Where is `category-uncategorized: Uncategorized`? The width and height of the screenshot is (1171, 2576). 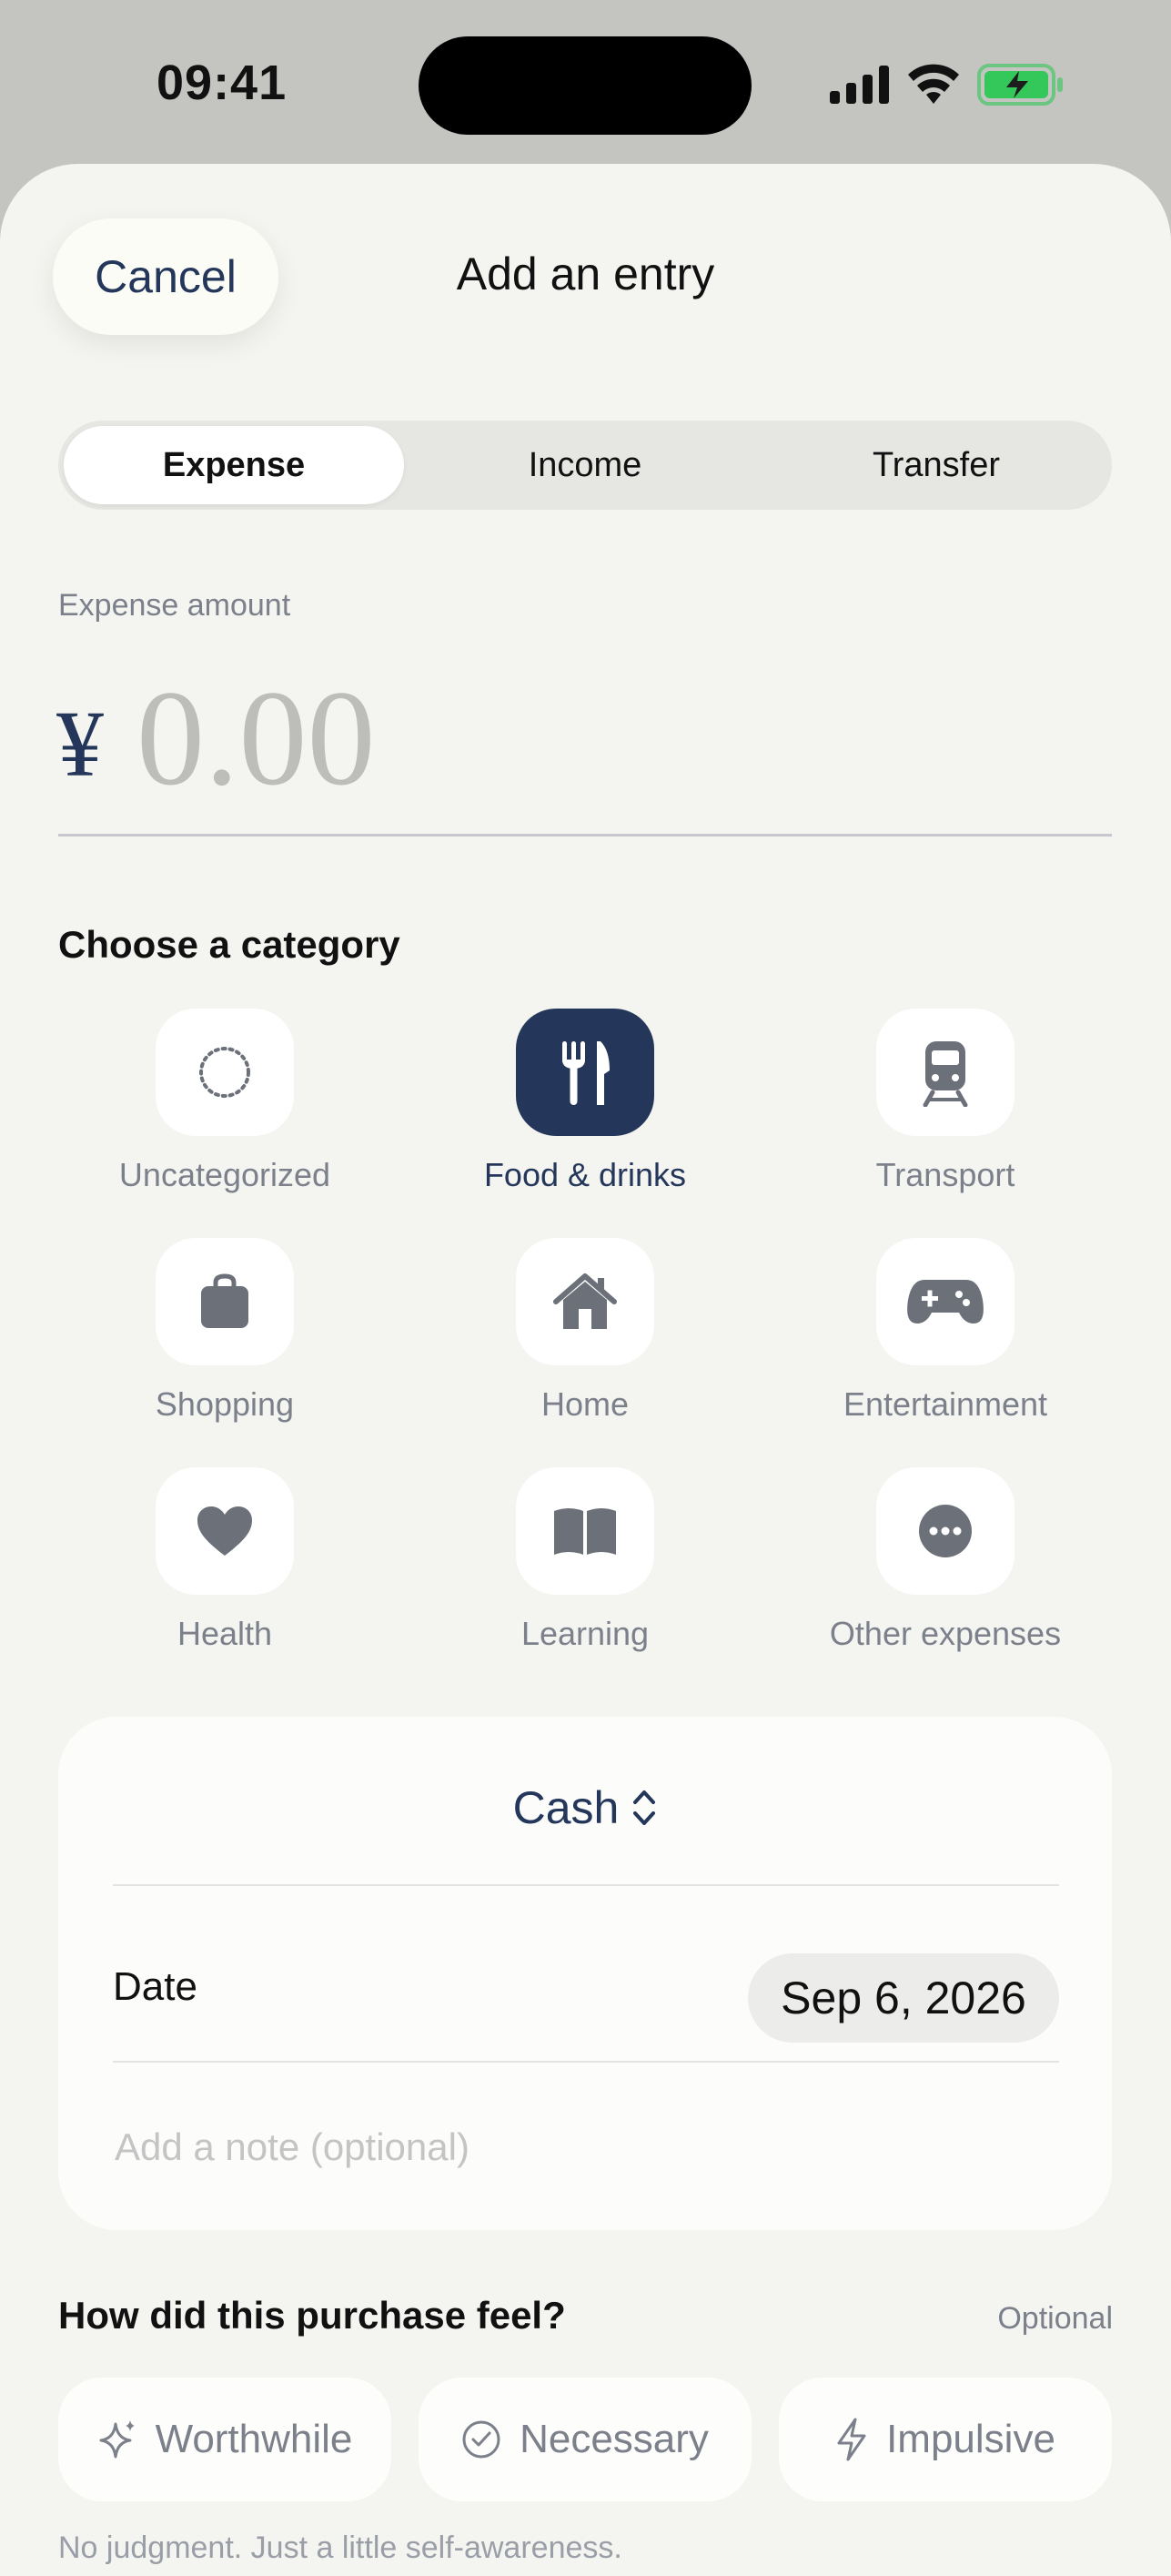 category-uncategorized: Uncategorized is located at coordinates (225, 1114).